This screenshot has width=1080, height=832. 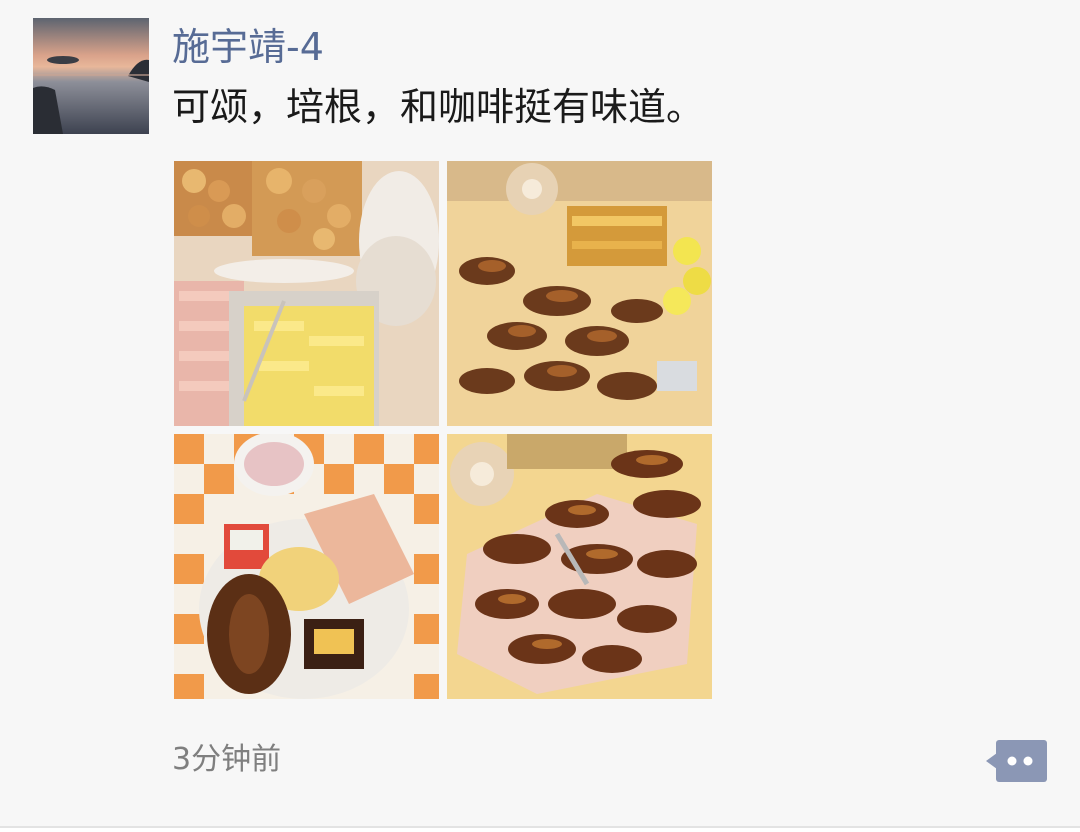 What do you see at coordinates (227, 759) in the screenshot?
I see `post-timestamp: 3分钟前` at bounding box center [227, 759].